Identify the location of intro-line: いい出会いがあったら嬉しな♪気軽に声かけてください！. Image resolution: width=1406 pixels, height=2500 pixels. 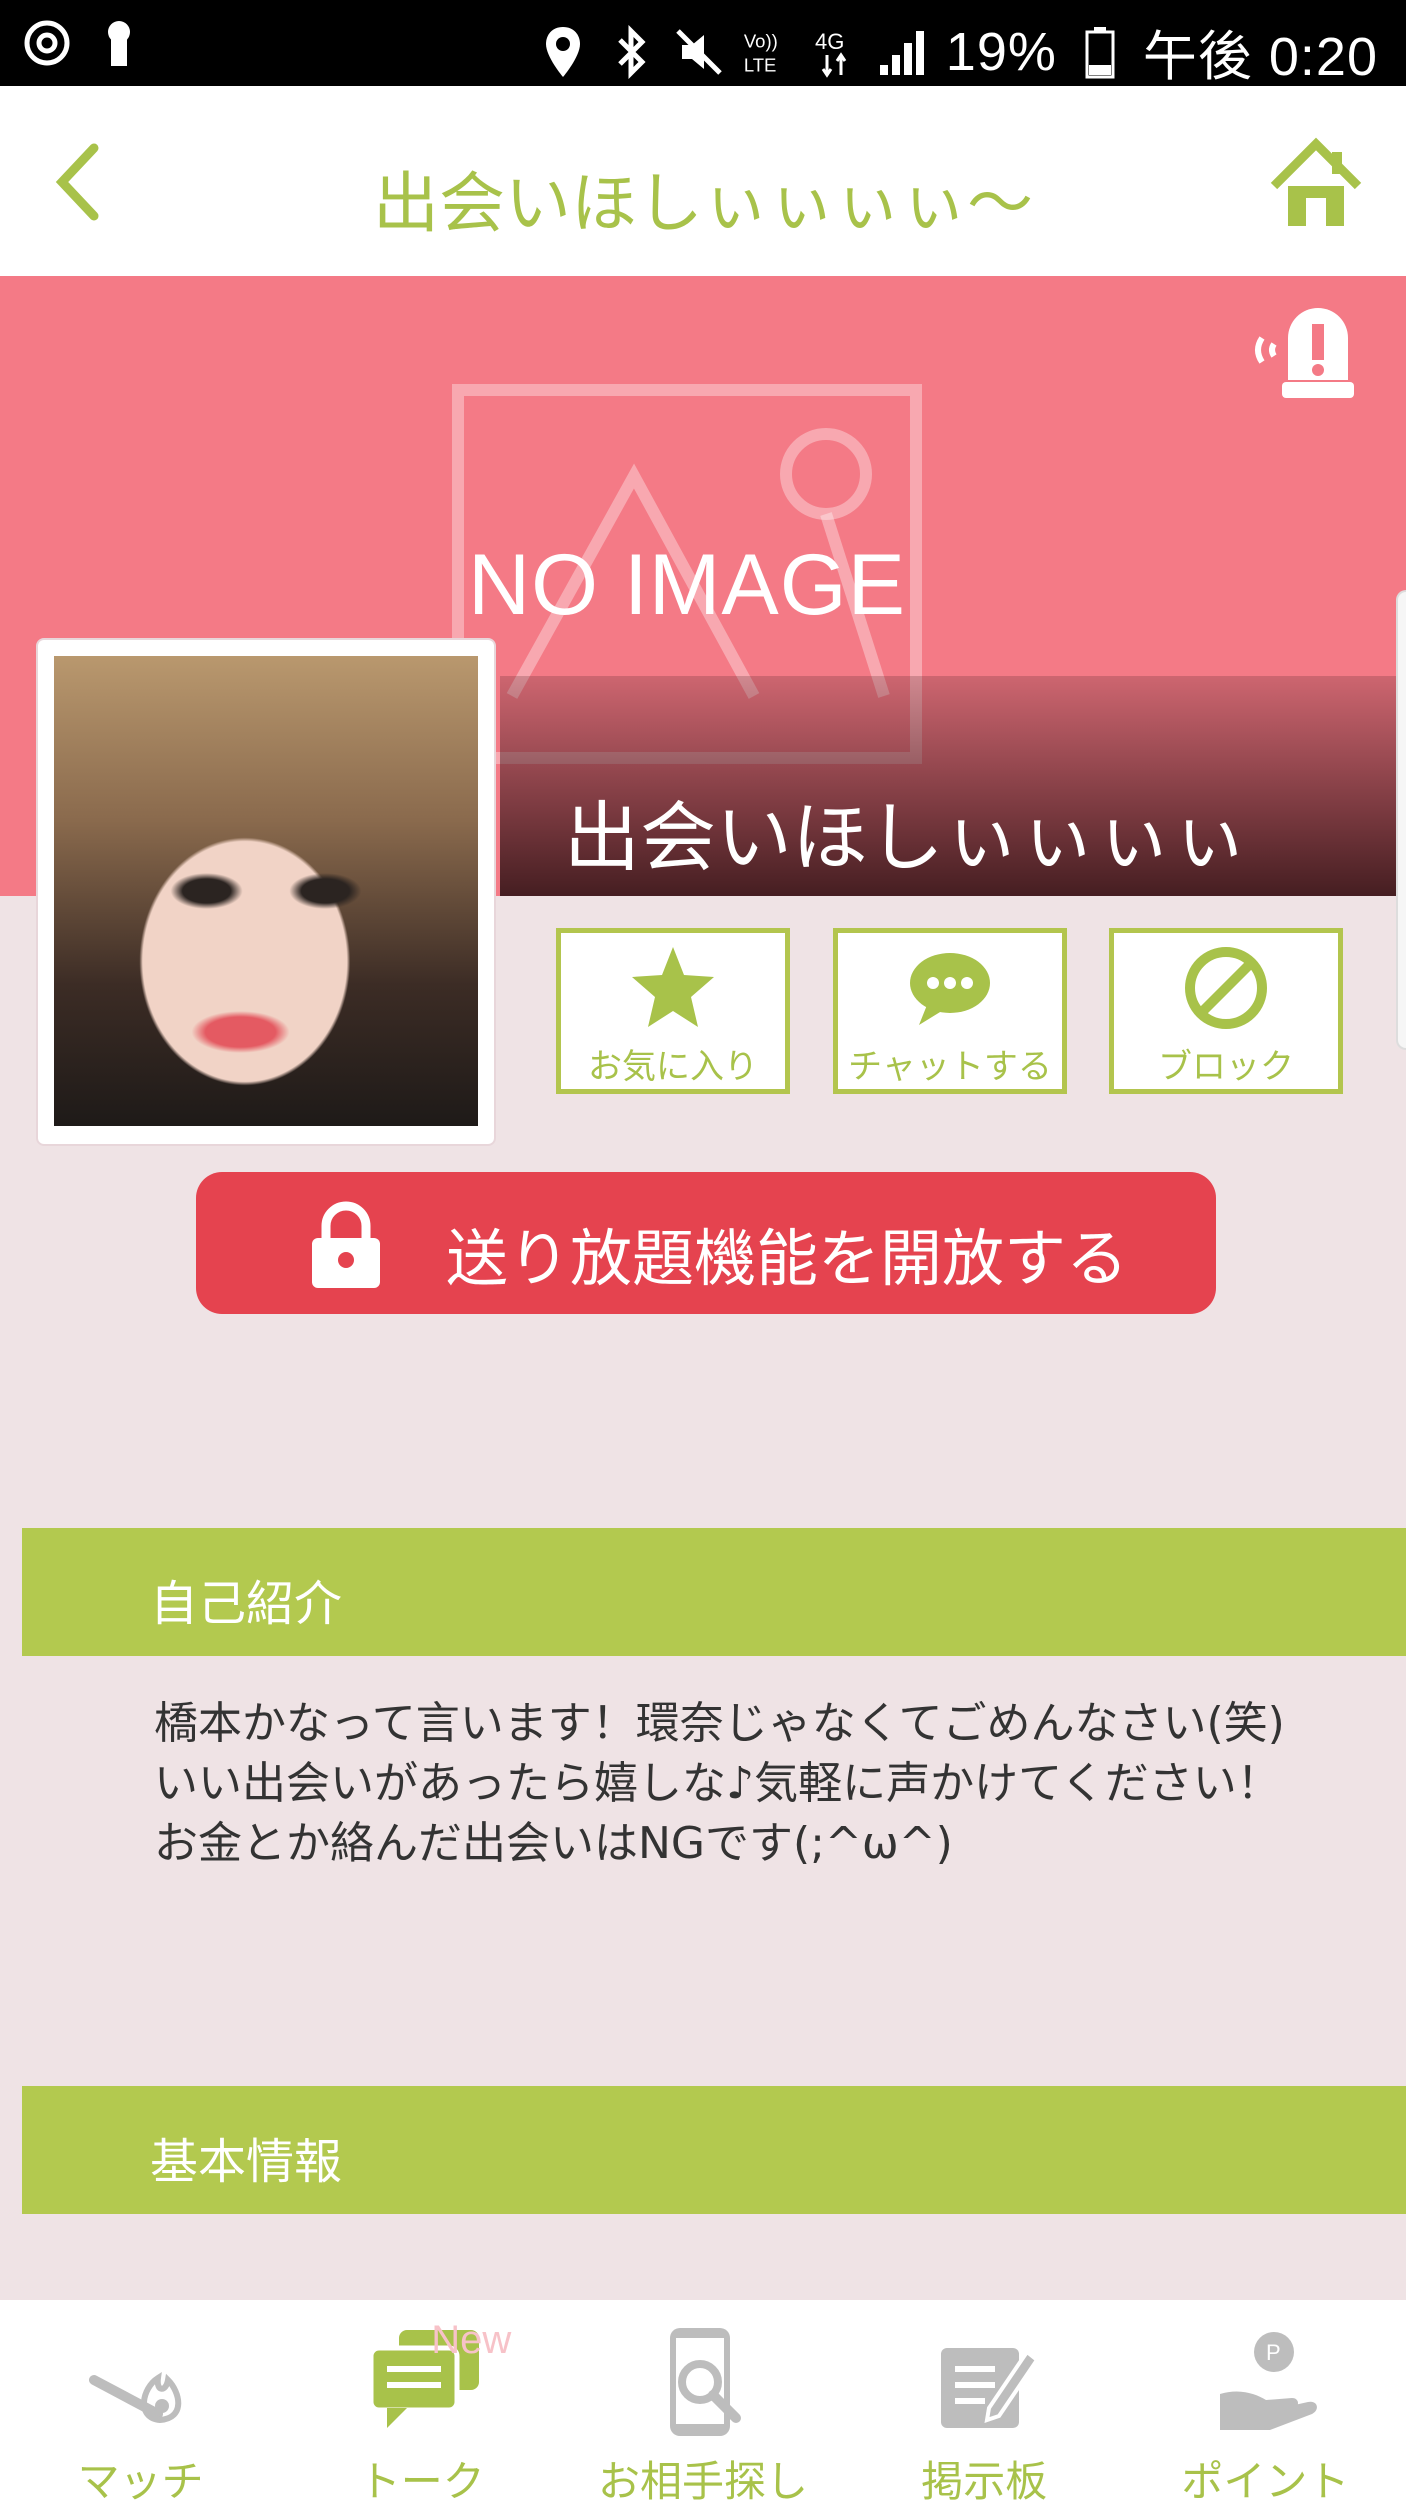
(717, 1783).